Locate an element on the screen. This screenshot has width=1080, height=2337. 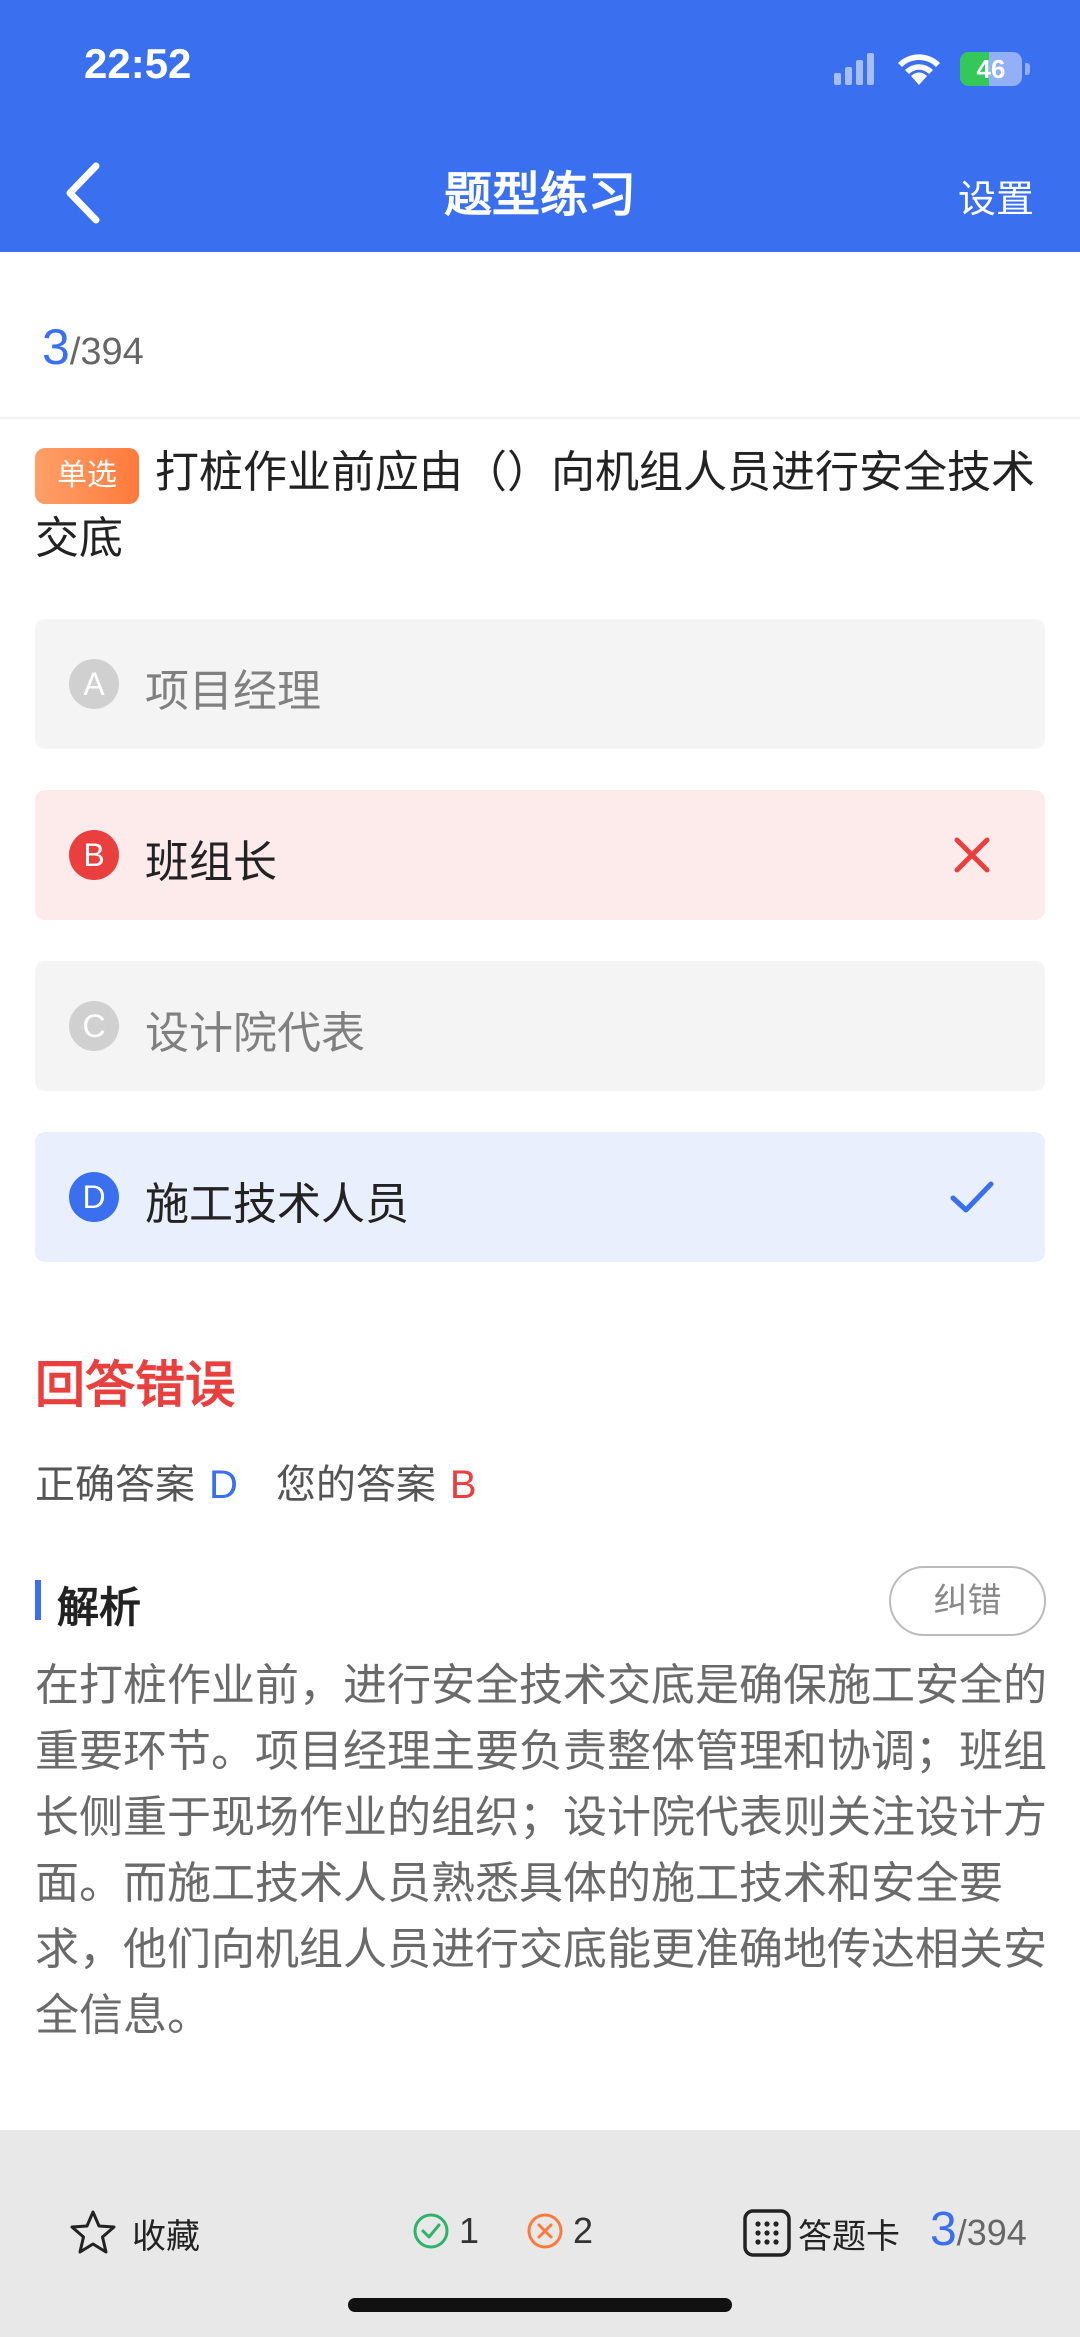
answer-summary: 正确答案 D 您的答案 B is located at coordinates (275, 1481).